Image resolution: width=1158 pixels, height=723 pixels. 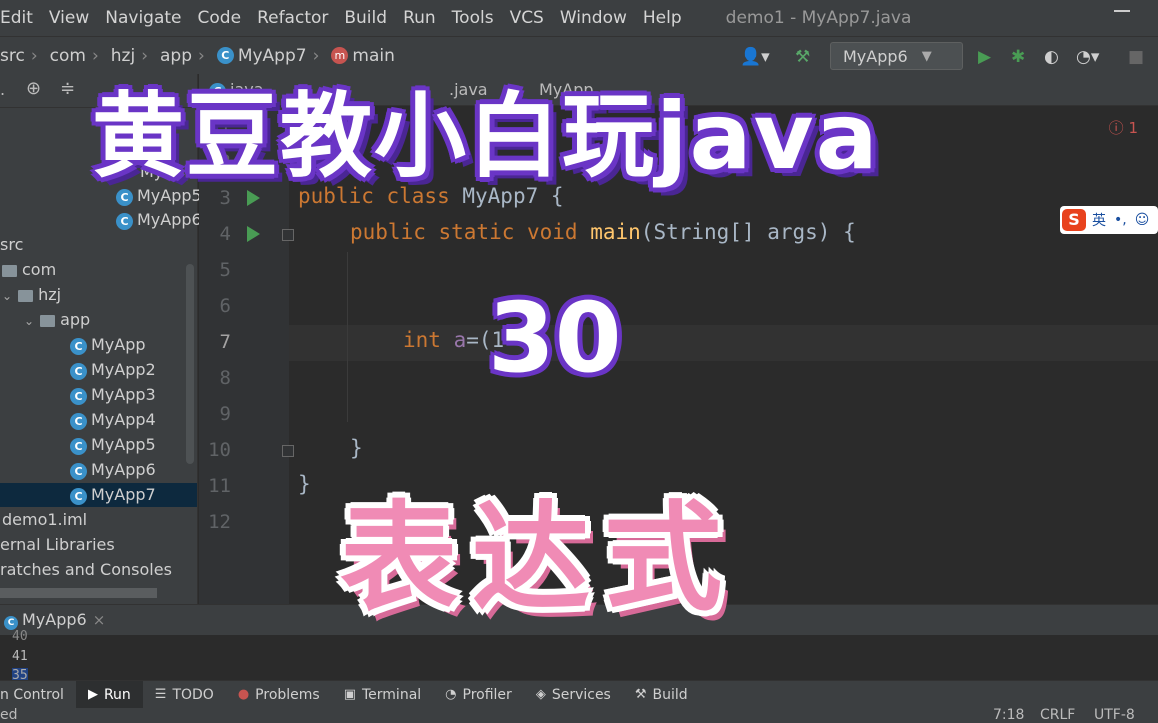 What do you see at coordinates (527, 18) in the screenshot?
I see `menu-vcs: VCS` at bounding box center [527, 18].